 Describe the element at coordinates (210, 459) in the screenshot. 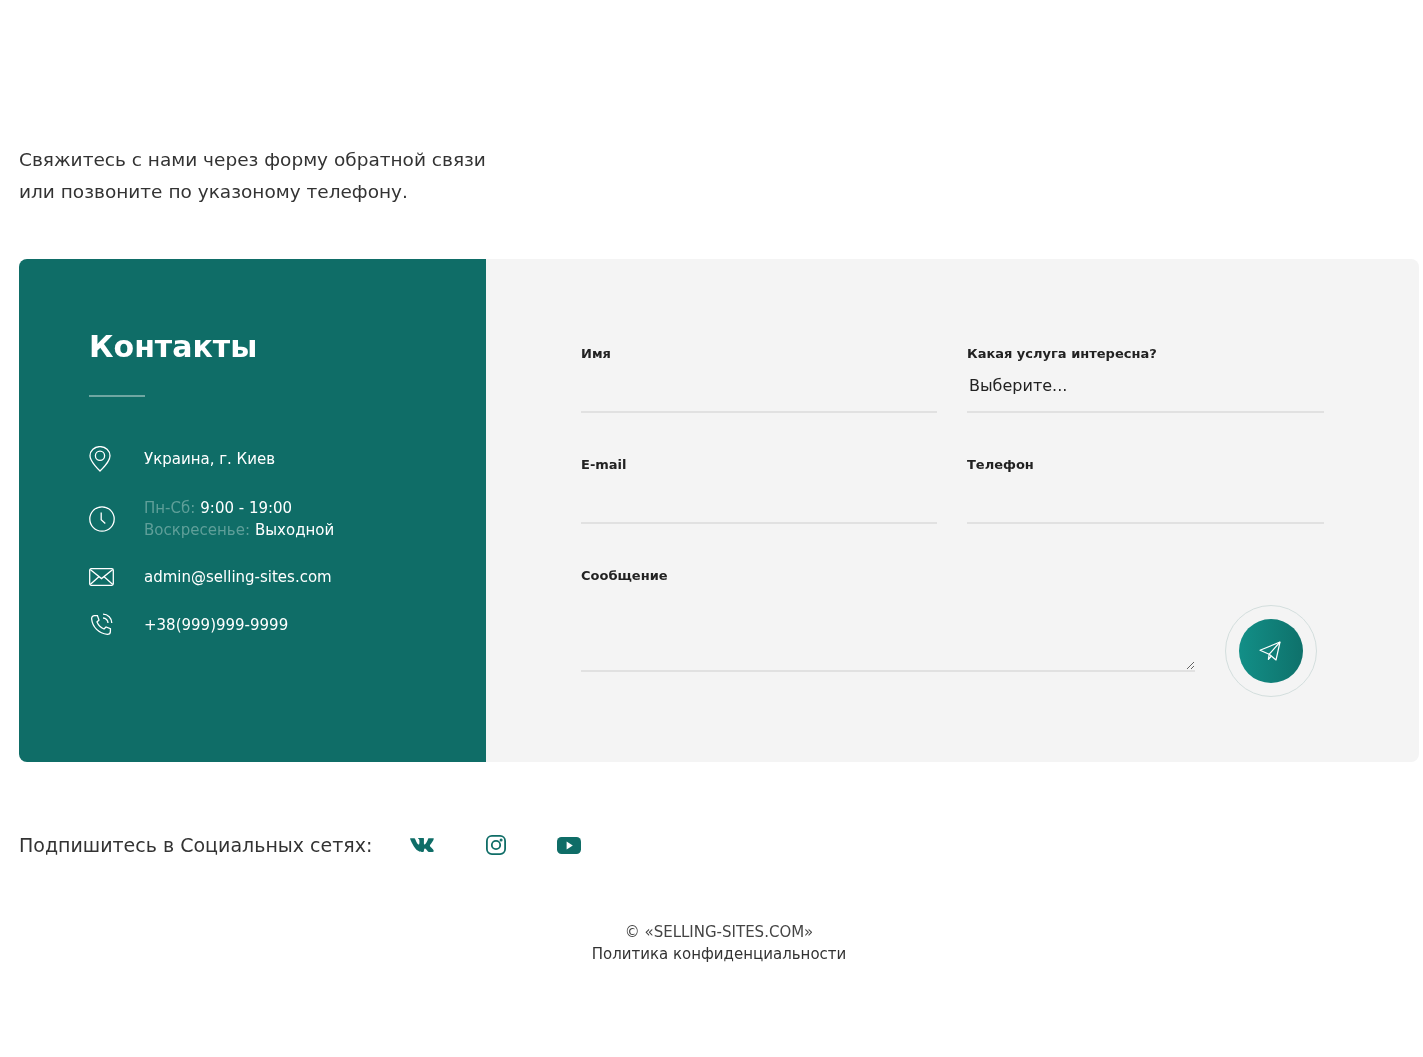

I see `address-text: Украина, г. Киев` at that location.